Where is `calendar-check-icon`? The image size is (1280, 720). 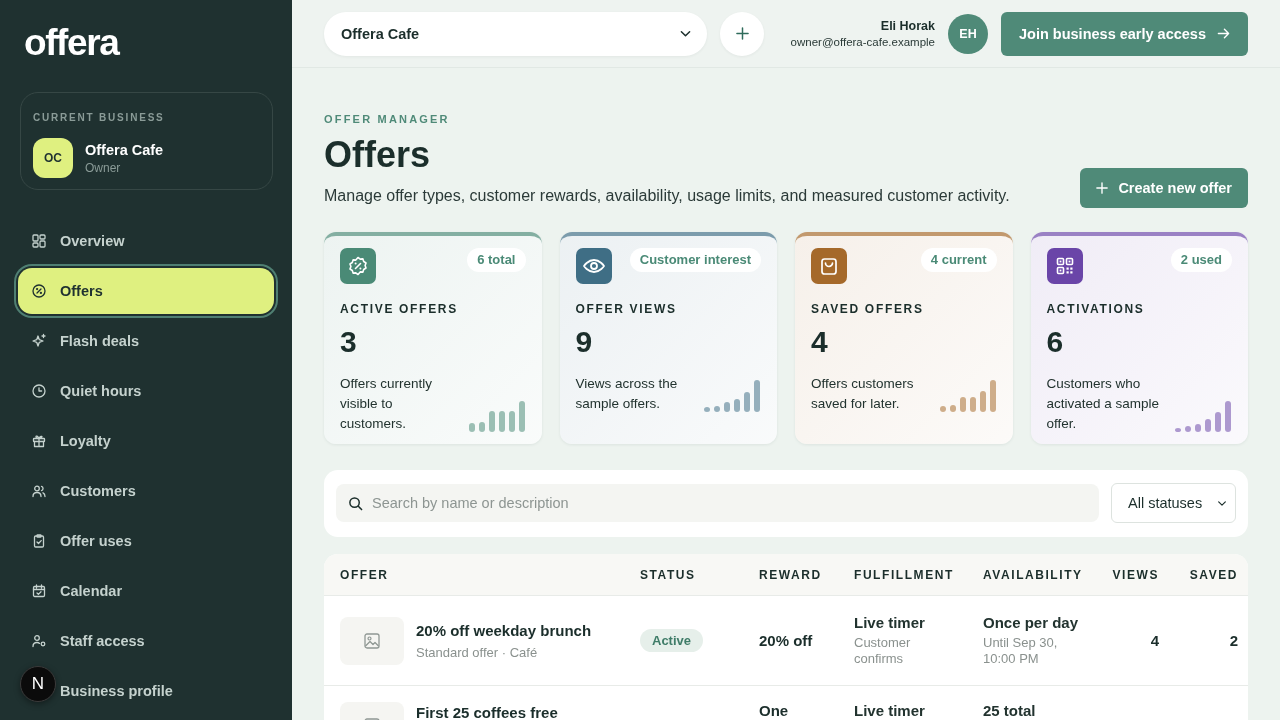 calendar-check-icon is located at coordinates (39, 591).